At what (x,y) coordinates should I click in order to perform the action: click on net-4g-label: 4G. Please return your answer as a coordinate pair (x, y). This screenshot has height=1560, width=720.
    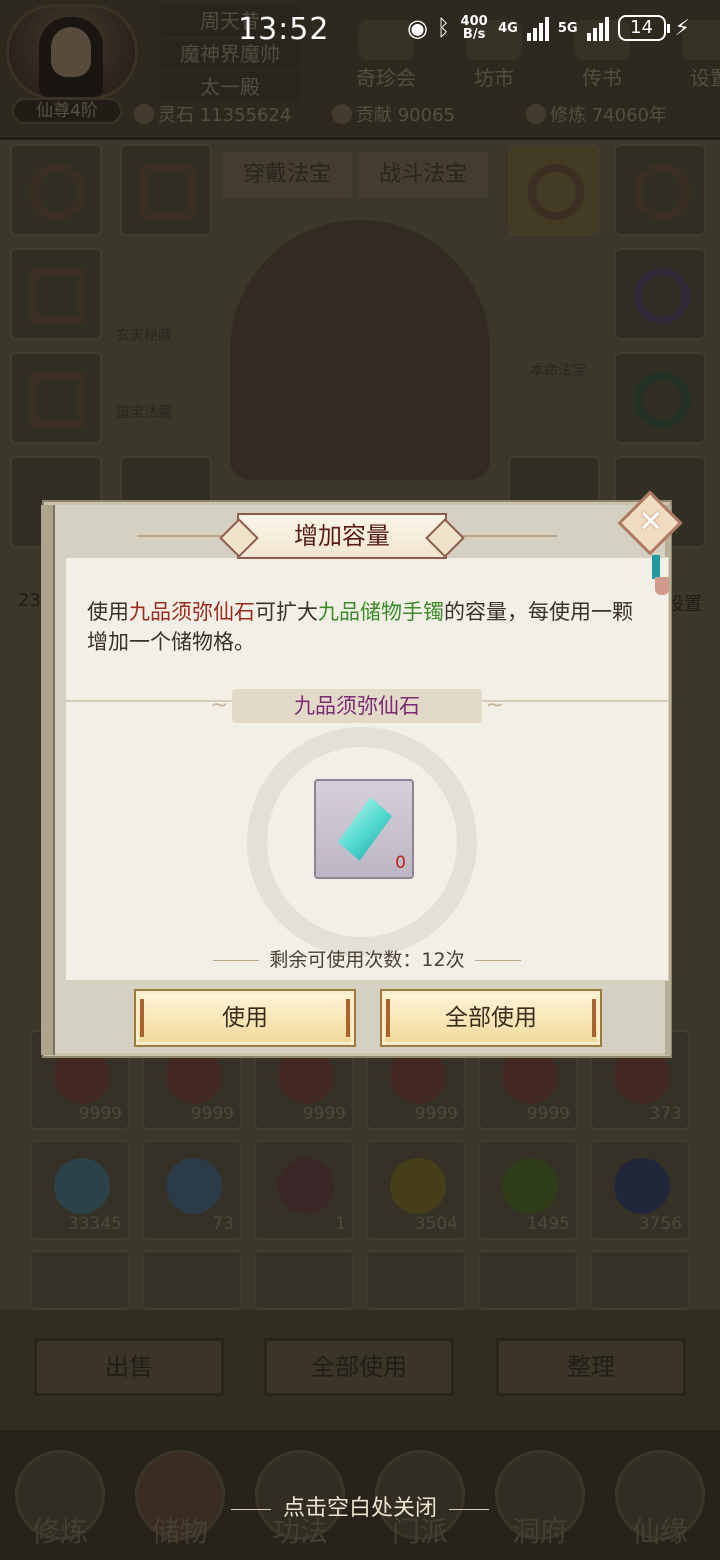
    Looking at the image, I should click on (508, 28).